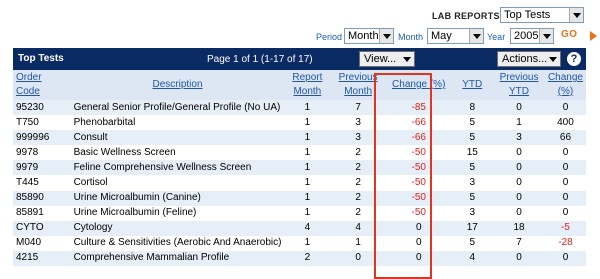 The width and height of the screenshot is (600, 279). What do you see at coordinates (299, 152) in the screenshot?
I see `table-row: 9978 Basic Wellness Screen 1 2 -50 15 0 0` at bounding box center [299, 152].